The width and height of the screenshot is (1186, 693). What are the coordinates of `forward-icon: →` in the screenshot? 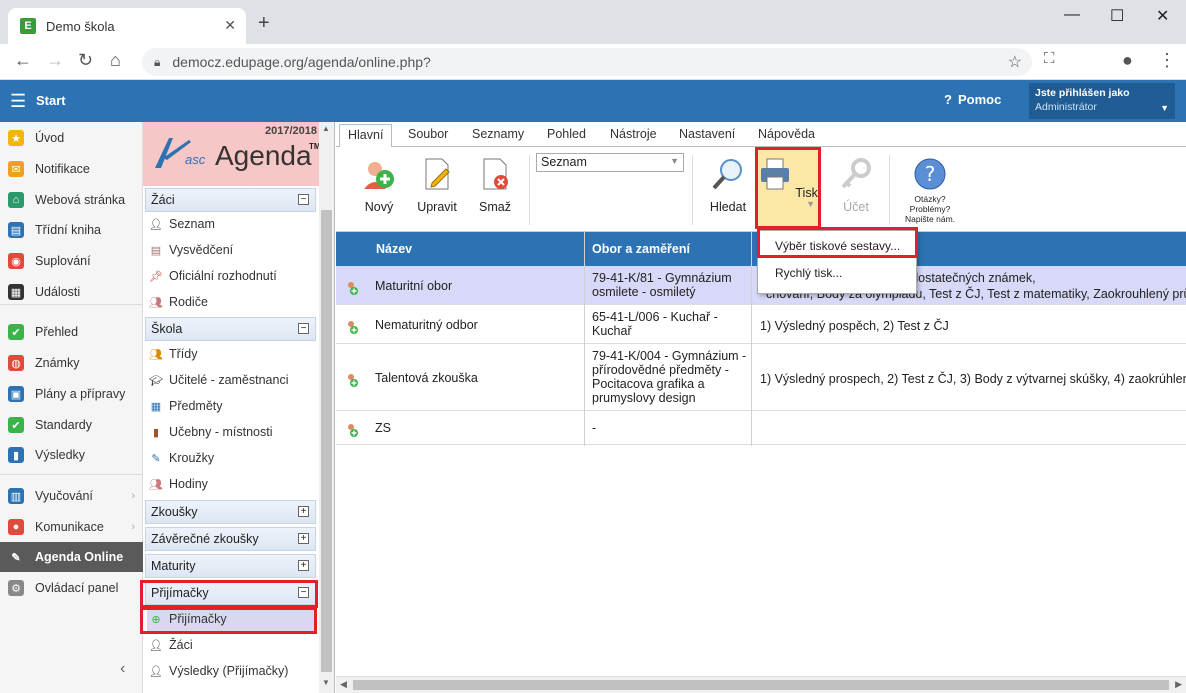 It's located at (55, 60).